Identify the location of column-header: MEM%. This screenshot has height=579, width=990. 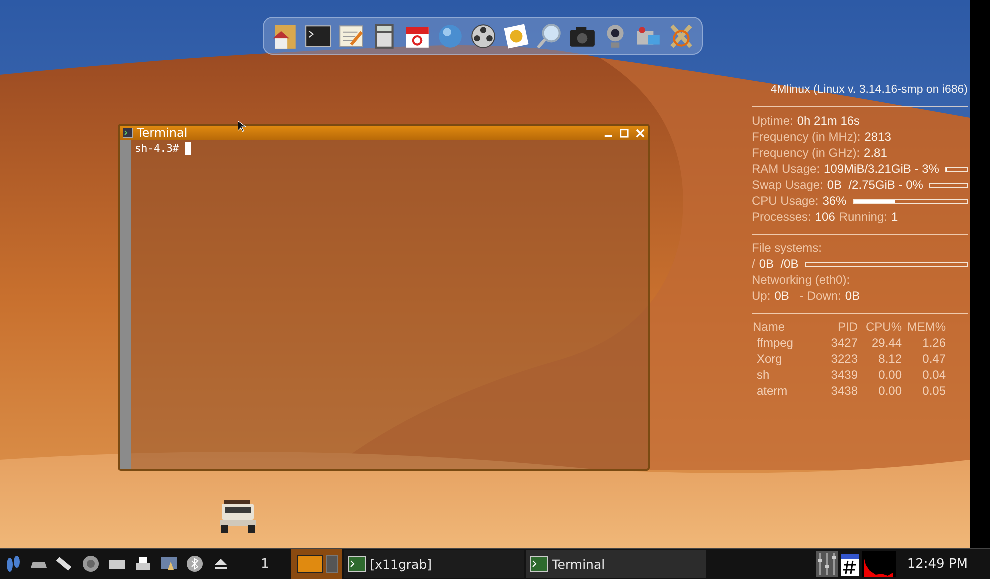
(926, 327).